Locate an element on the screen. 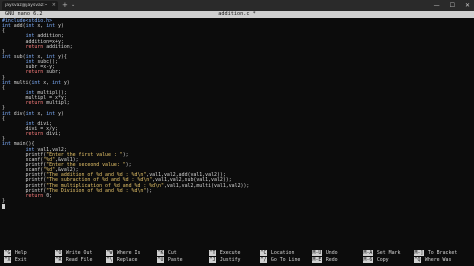  code-token: subr; is located at coordinates (53, 72).